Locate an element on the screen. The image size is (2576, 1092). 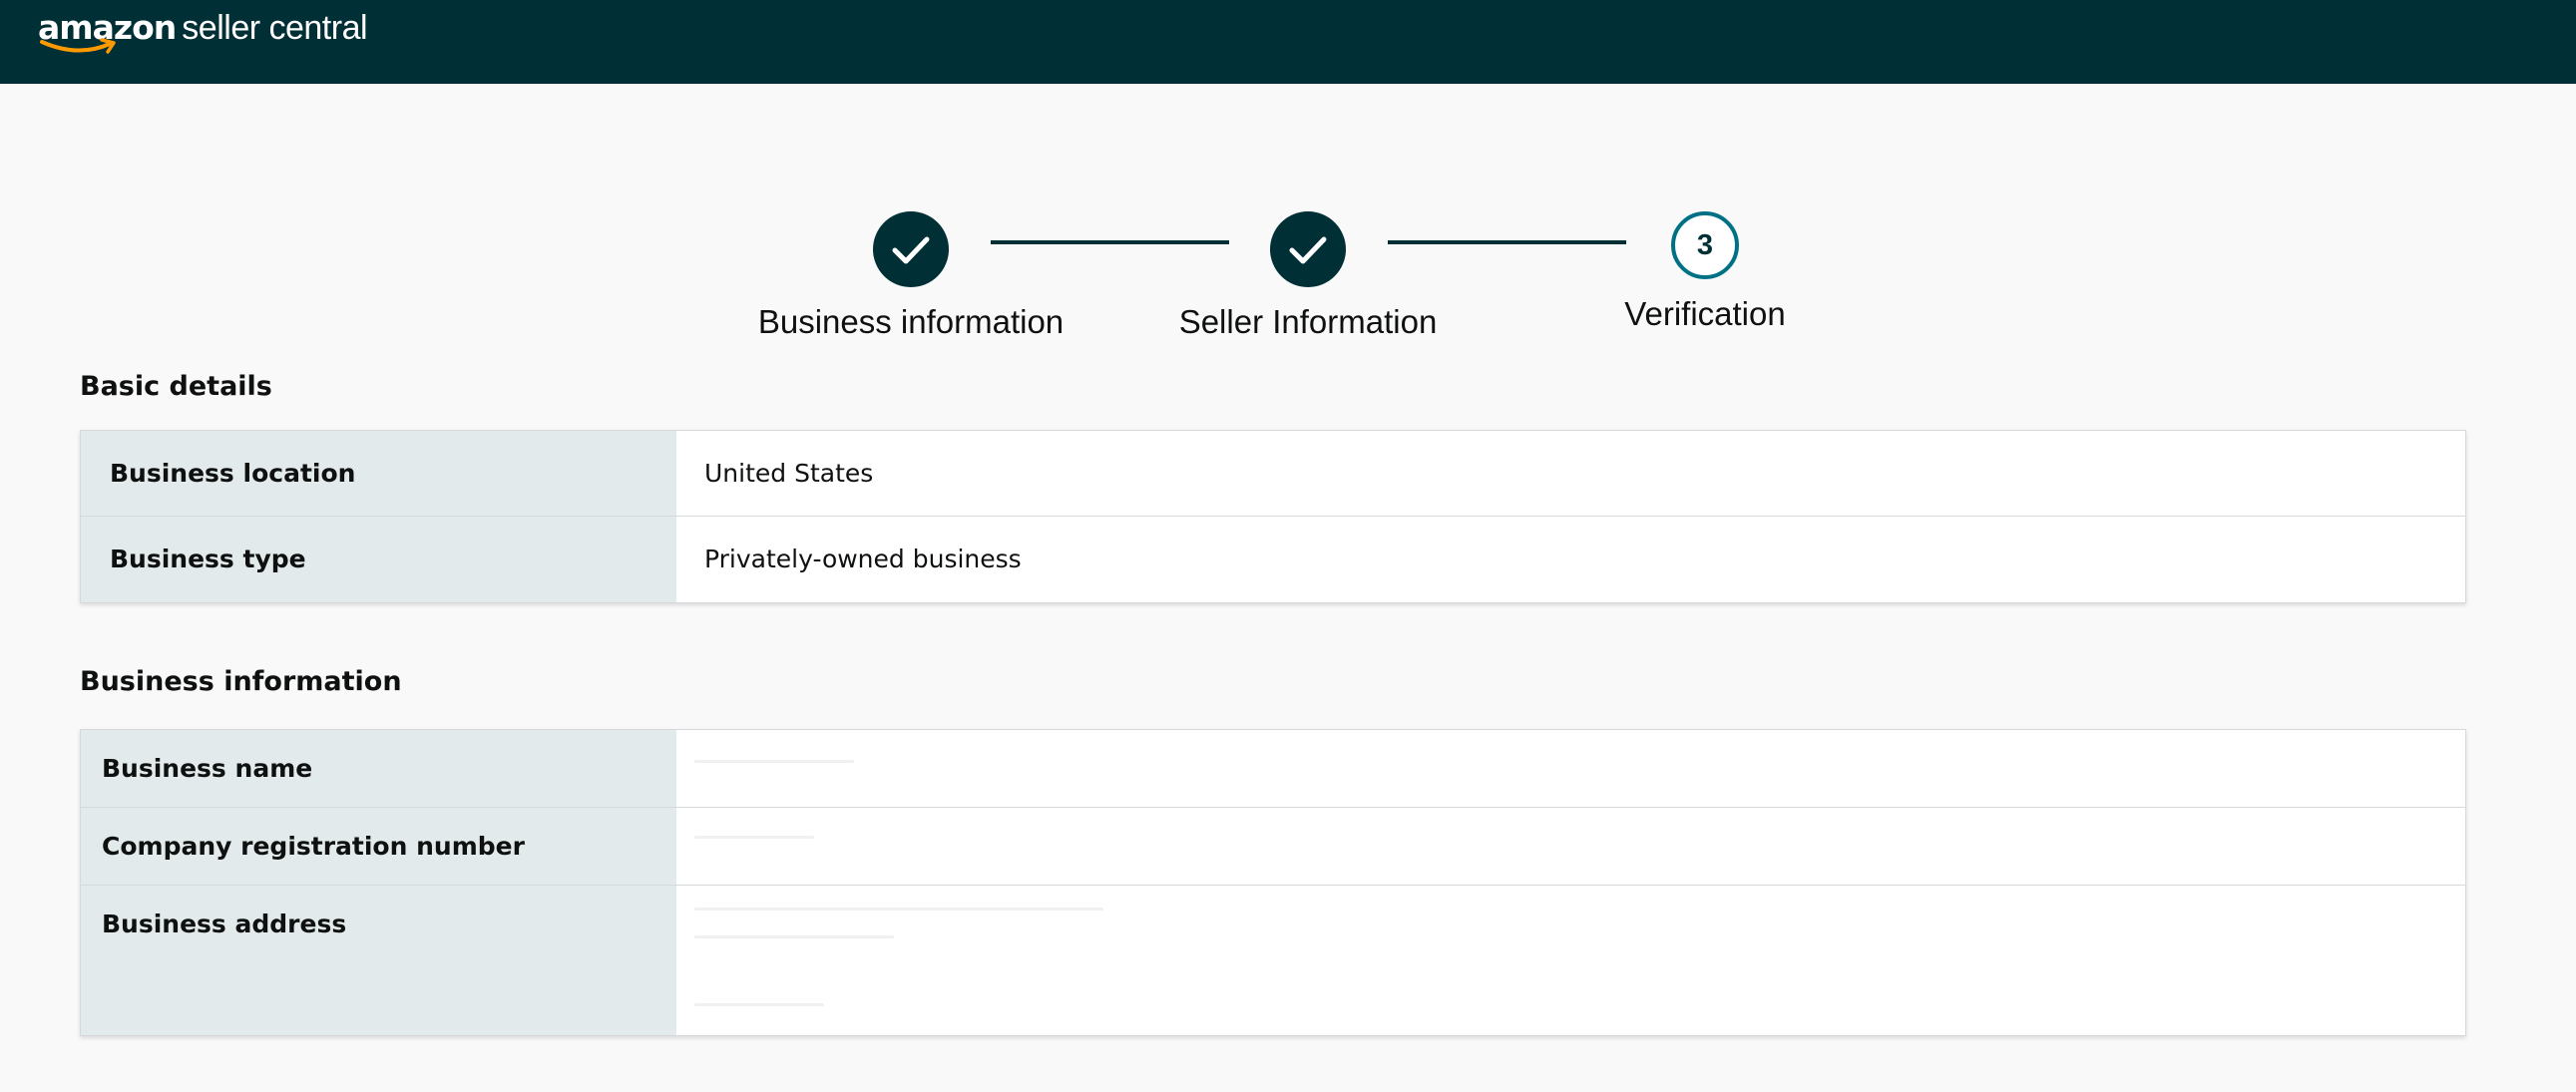
section-title-basic-details: Basic details is located at coordinates (176, 386).